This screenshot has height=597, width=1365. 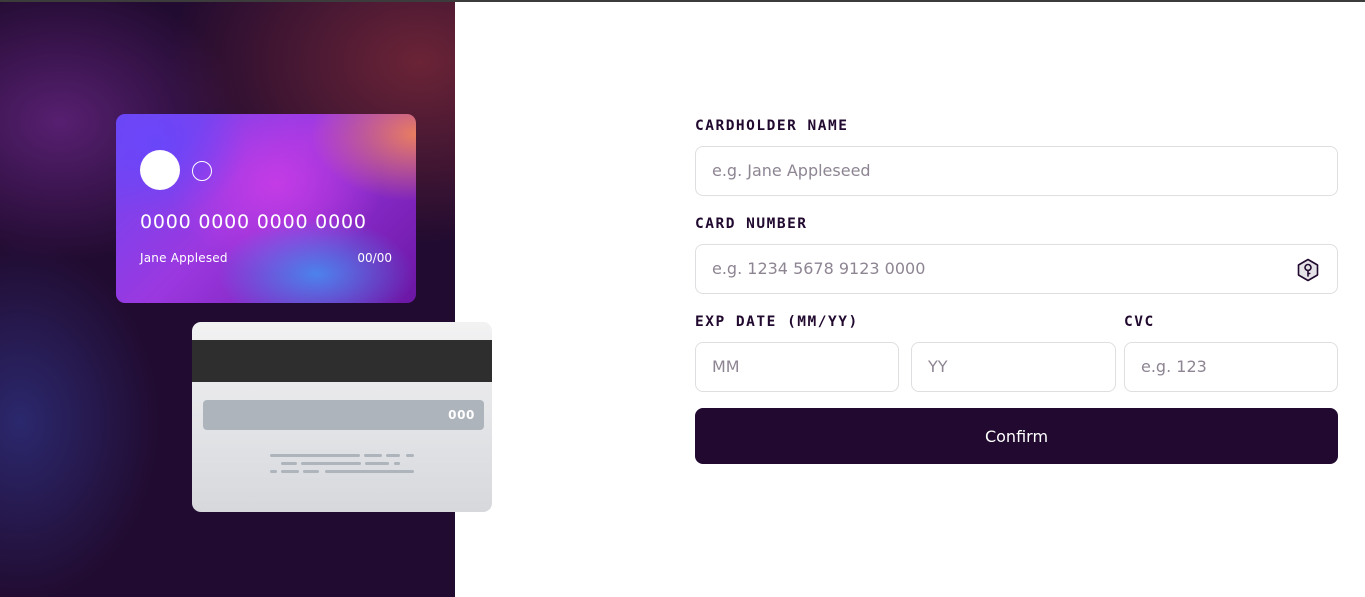 What do you see at coordinates (461, 415) in the screenshot?
I see `card-cvc-display: 000` at bounding box center [461, 415].